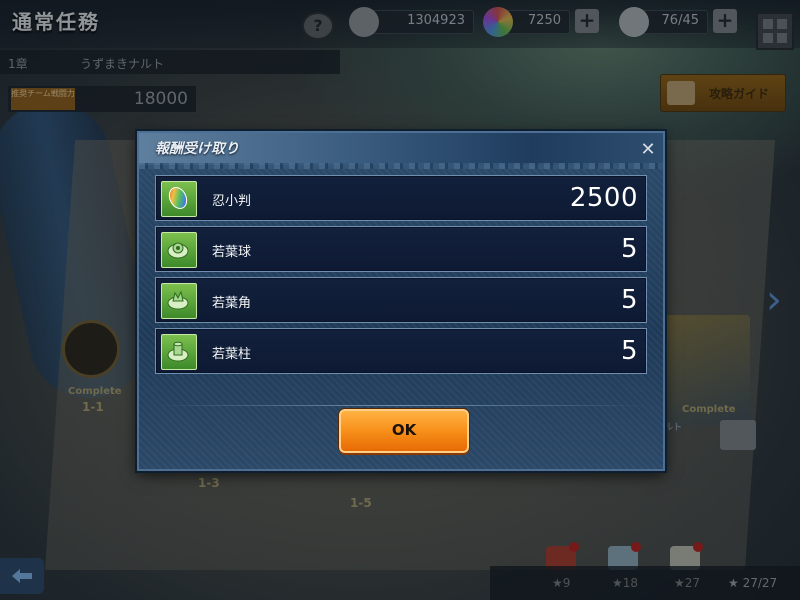  I want to click on reward-name: 若葉角, so click(232, 303).